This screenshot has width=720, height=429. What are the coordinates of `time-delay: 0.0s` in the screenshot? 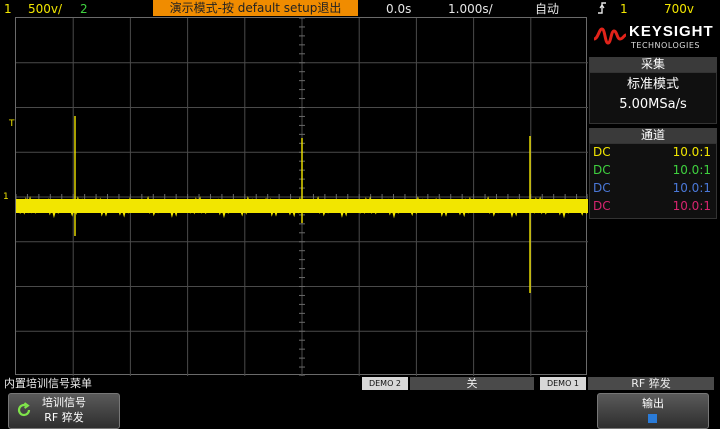 It's located at (398, 9).